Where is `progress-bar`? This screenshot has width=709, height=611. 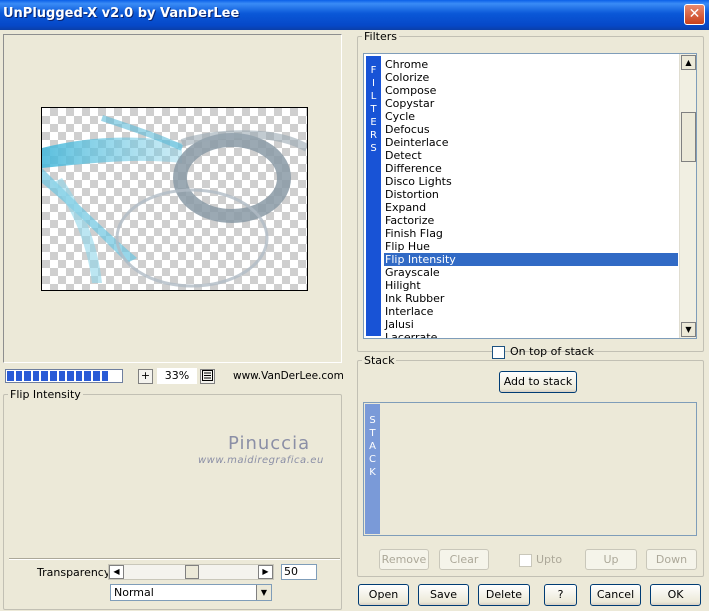 progress-bar is located at coordinates (64, 376).